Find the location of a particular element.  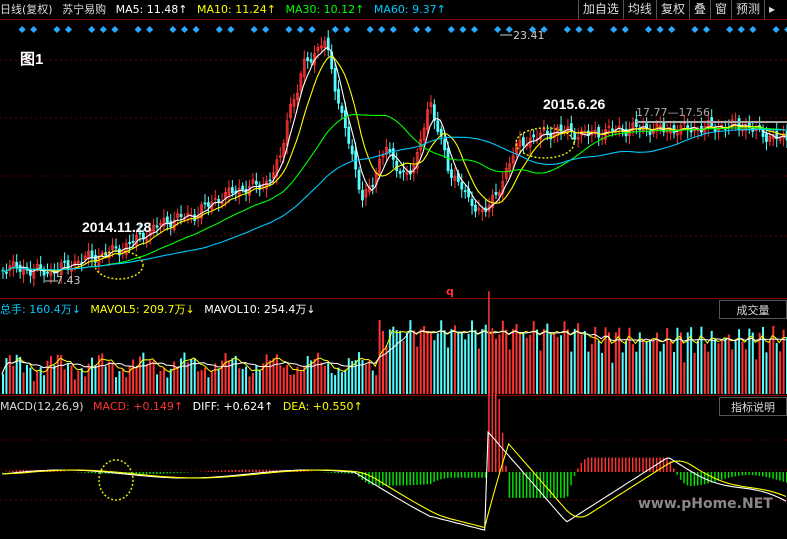

date-label-2: 2015.6.26 is located at coordinates (574, 104).